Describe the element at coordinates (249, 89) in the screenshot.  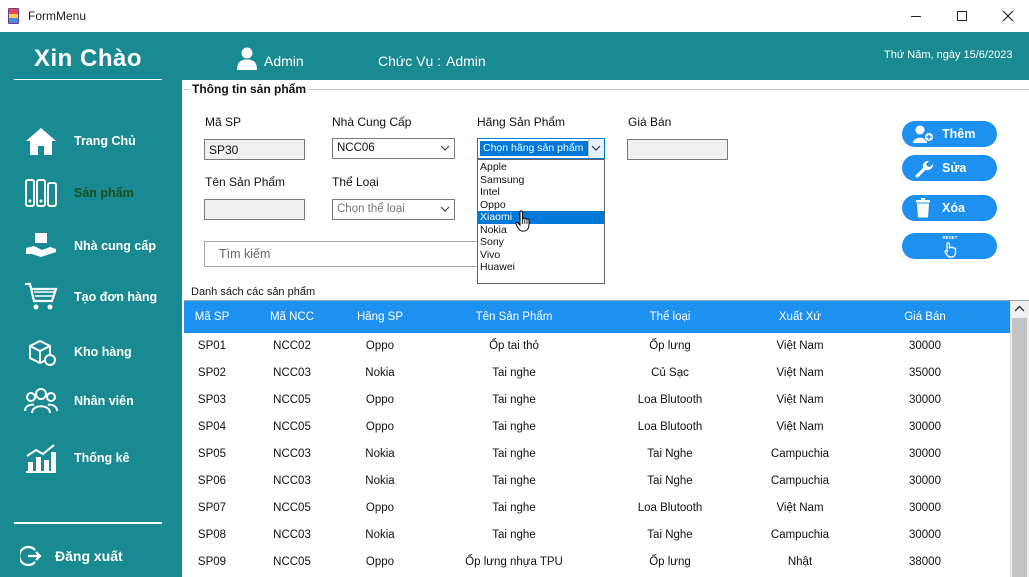
I see `product-info-title: Thông tin sản phẩm` at that location.